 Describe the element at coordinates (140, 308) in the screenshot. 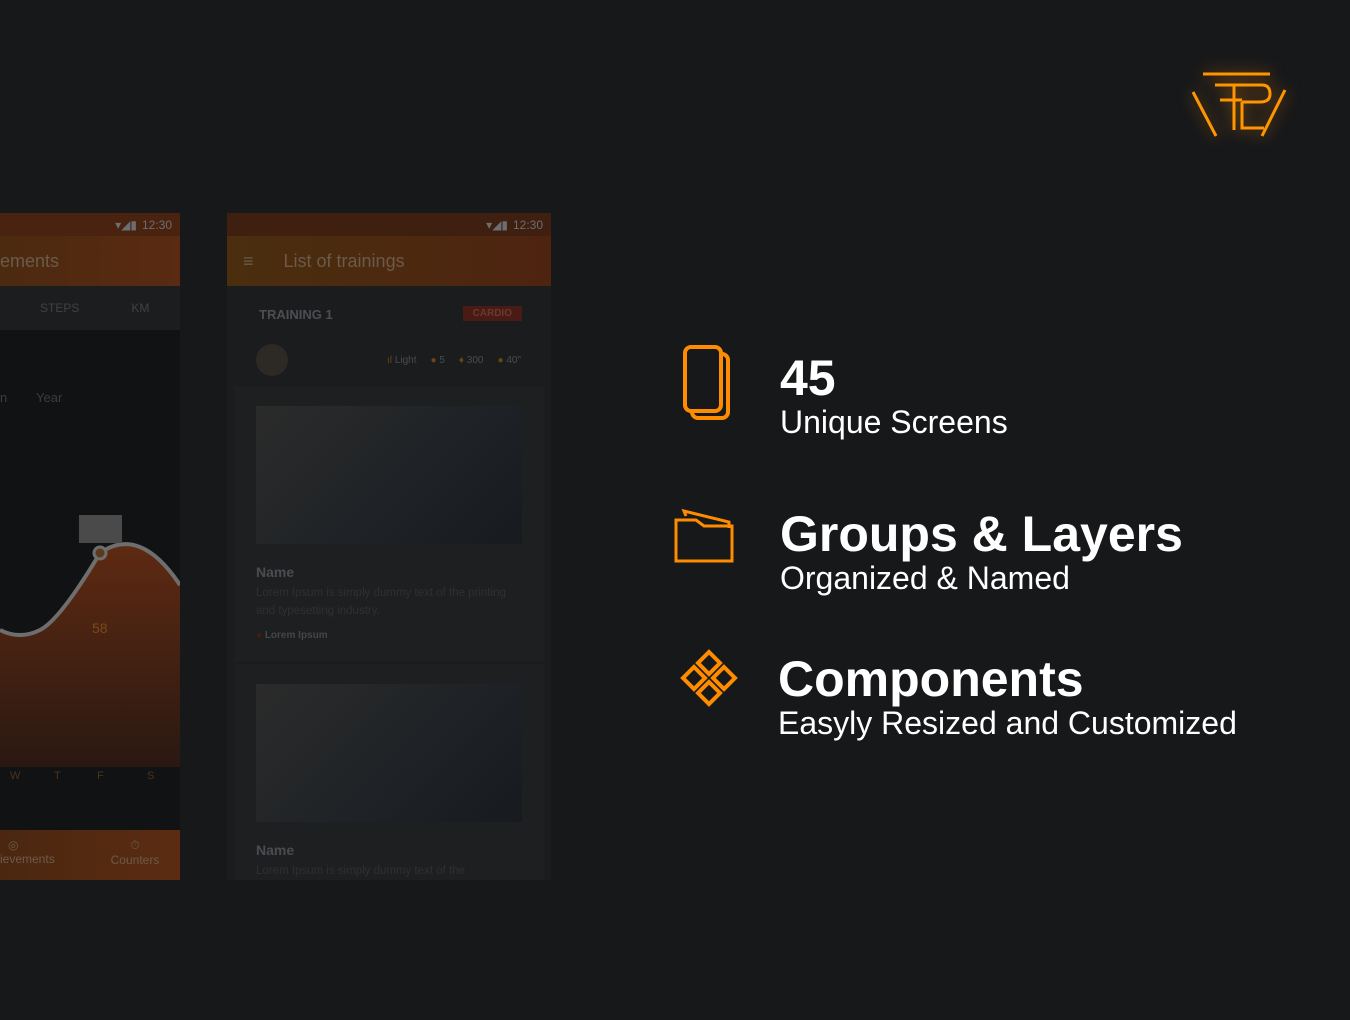

I see `tab-km: KM` at that location.